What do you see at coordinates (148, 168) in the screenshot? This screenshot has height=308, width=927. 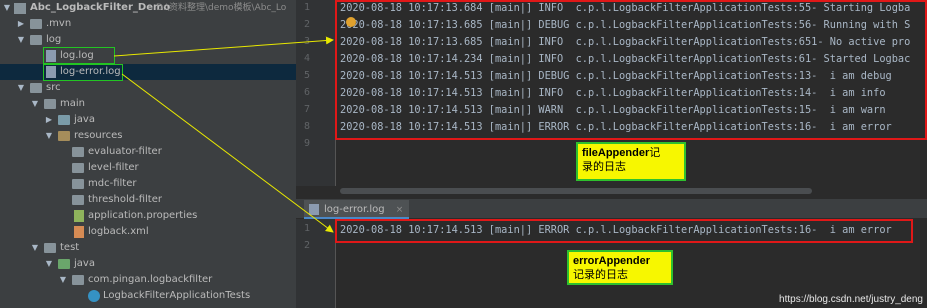 I see `tree-item-level-filter: level-filter` at bounding box center [148, 168].